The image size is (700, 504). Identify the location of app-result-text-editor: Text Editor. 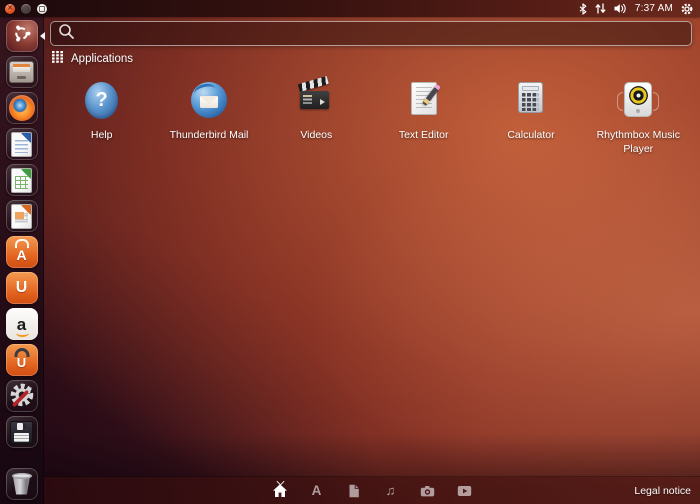
(423, 119).